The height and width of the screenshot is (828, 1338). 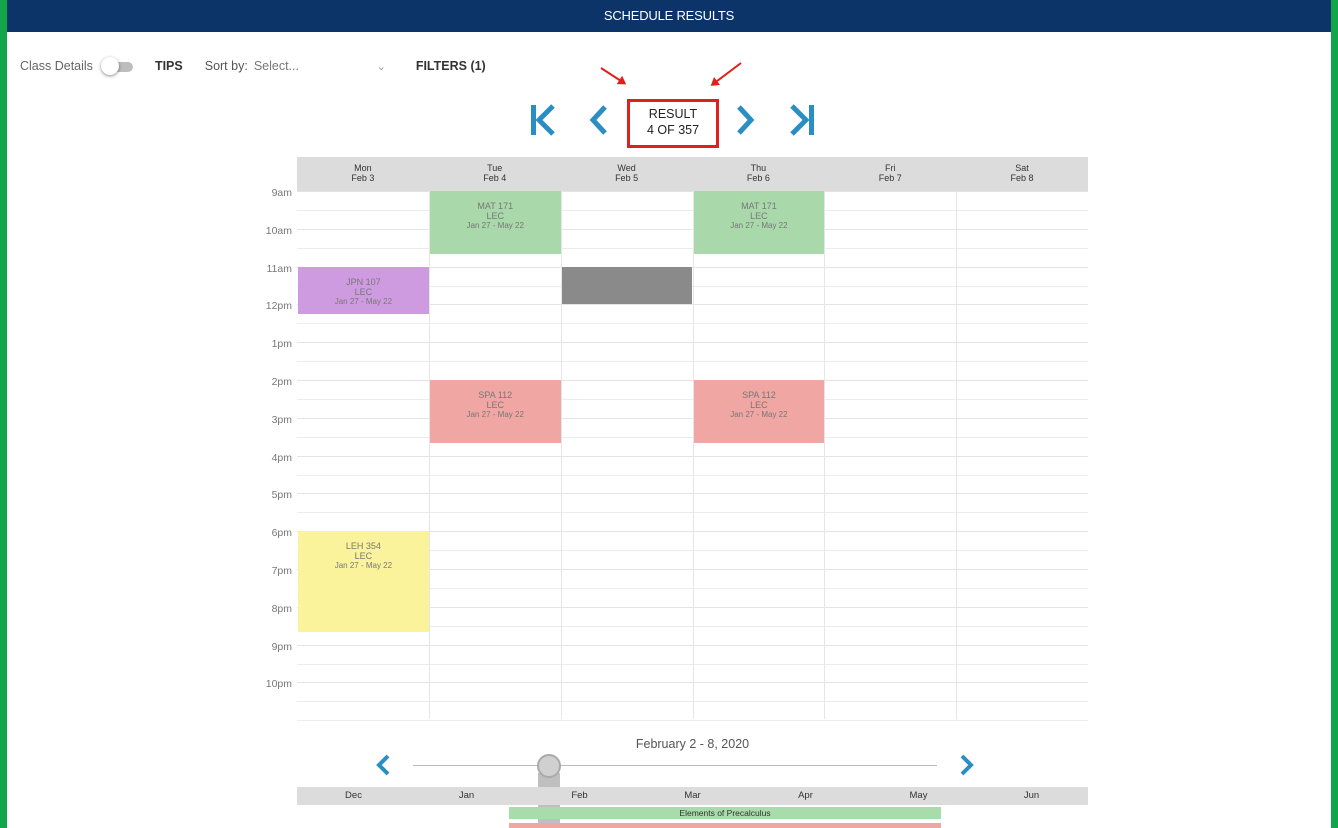 I want to click on day-header-tue: Tue Feb 4, so click(x=495, y=174).